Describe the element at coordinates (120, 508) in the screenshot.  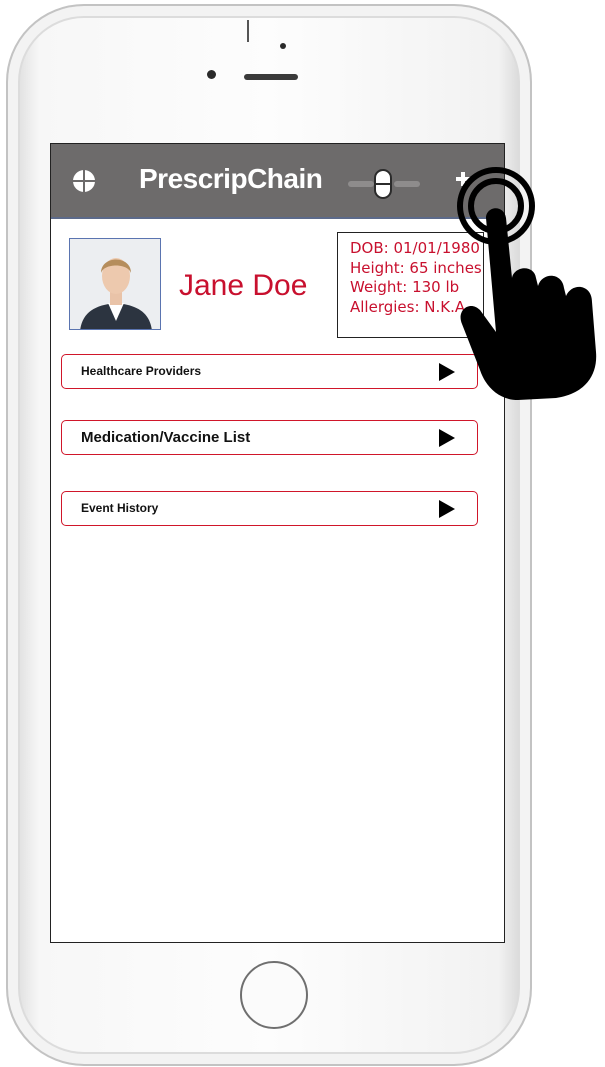
I see `menu-item-label: Event History` at that location.